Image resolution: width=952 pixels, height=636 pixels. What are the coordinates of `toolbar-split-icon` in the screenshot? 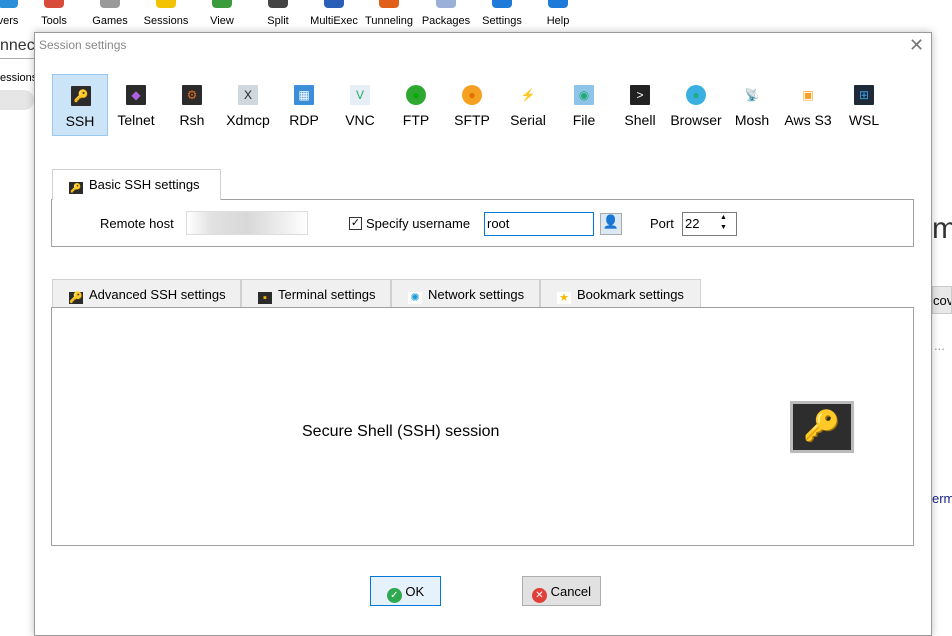 It's located at (278, 4).